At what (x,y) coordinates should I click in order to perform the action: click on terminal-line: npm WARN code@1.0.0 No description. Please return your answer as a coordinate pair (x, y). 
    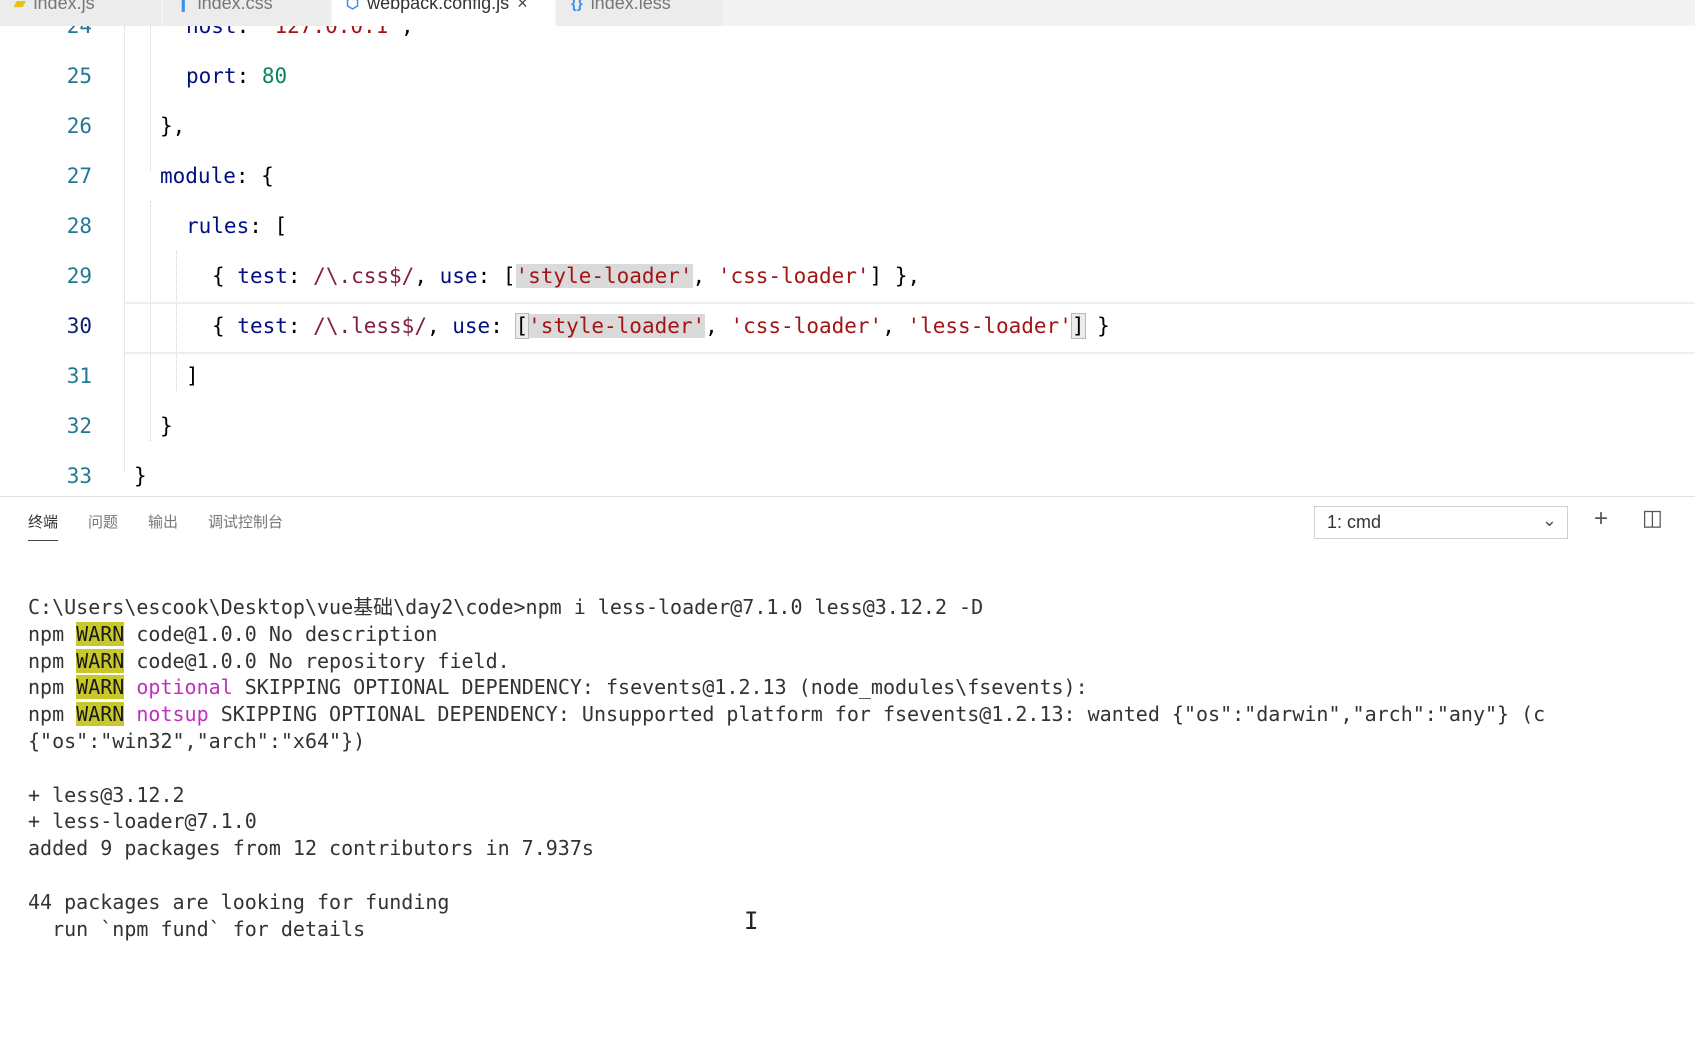
    Looking at the image, I should click on (233, 633).